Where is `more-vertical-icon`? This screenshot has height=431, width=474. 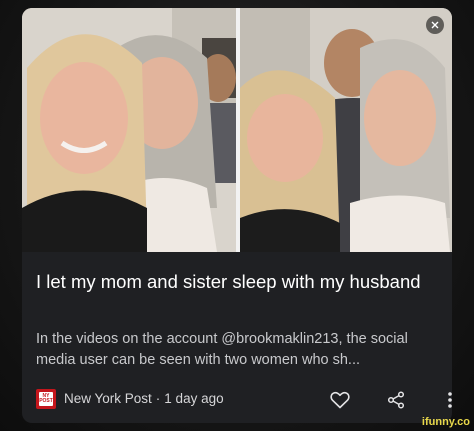 more-vertical-icon is located at coordinates (450, 400).